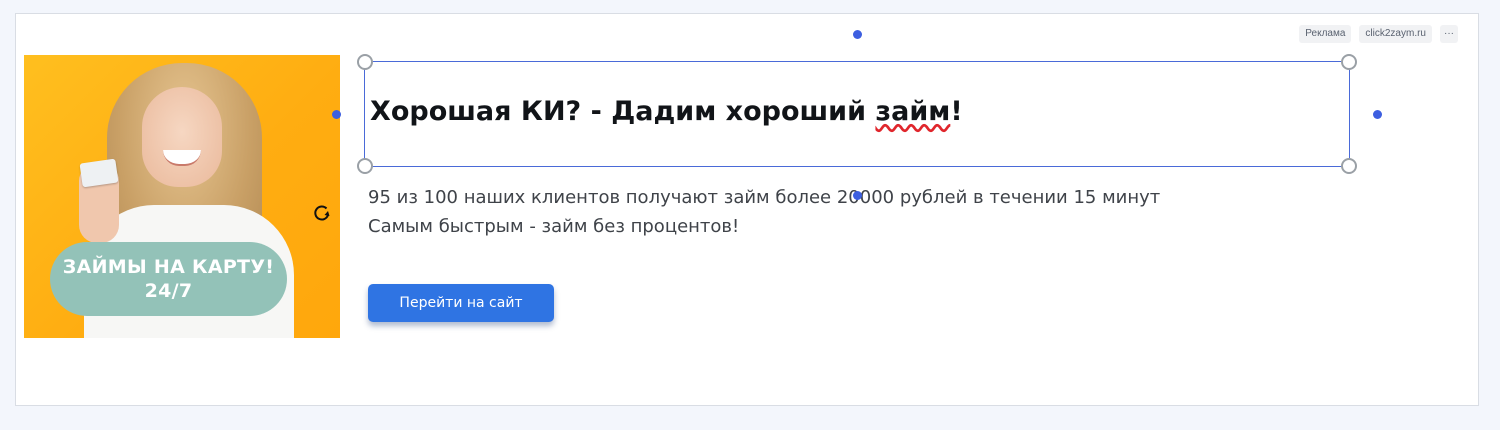  What do you see at coordinates (956, 111) in the screenshot?
I see `headline-end: !` at bounding box center [956, 111].